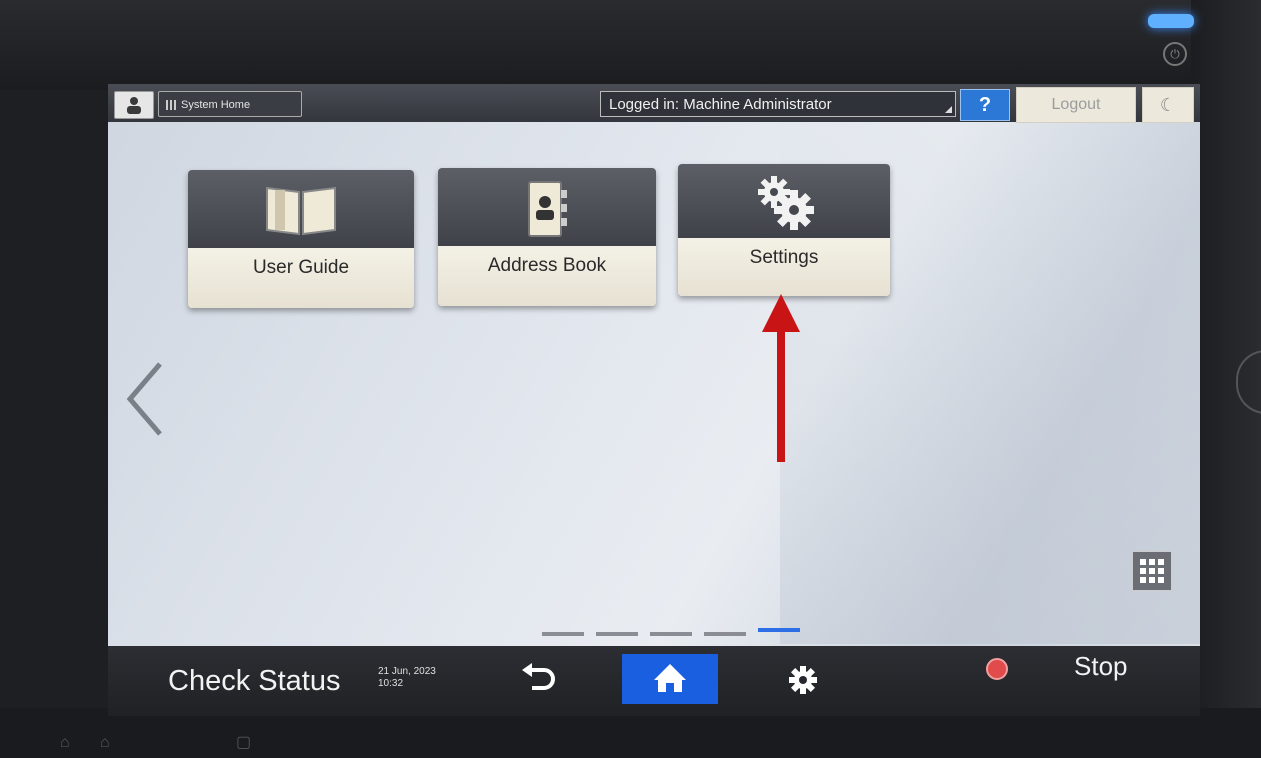  I want to click on user-button, so click(134, 105).